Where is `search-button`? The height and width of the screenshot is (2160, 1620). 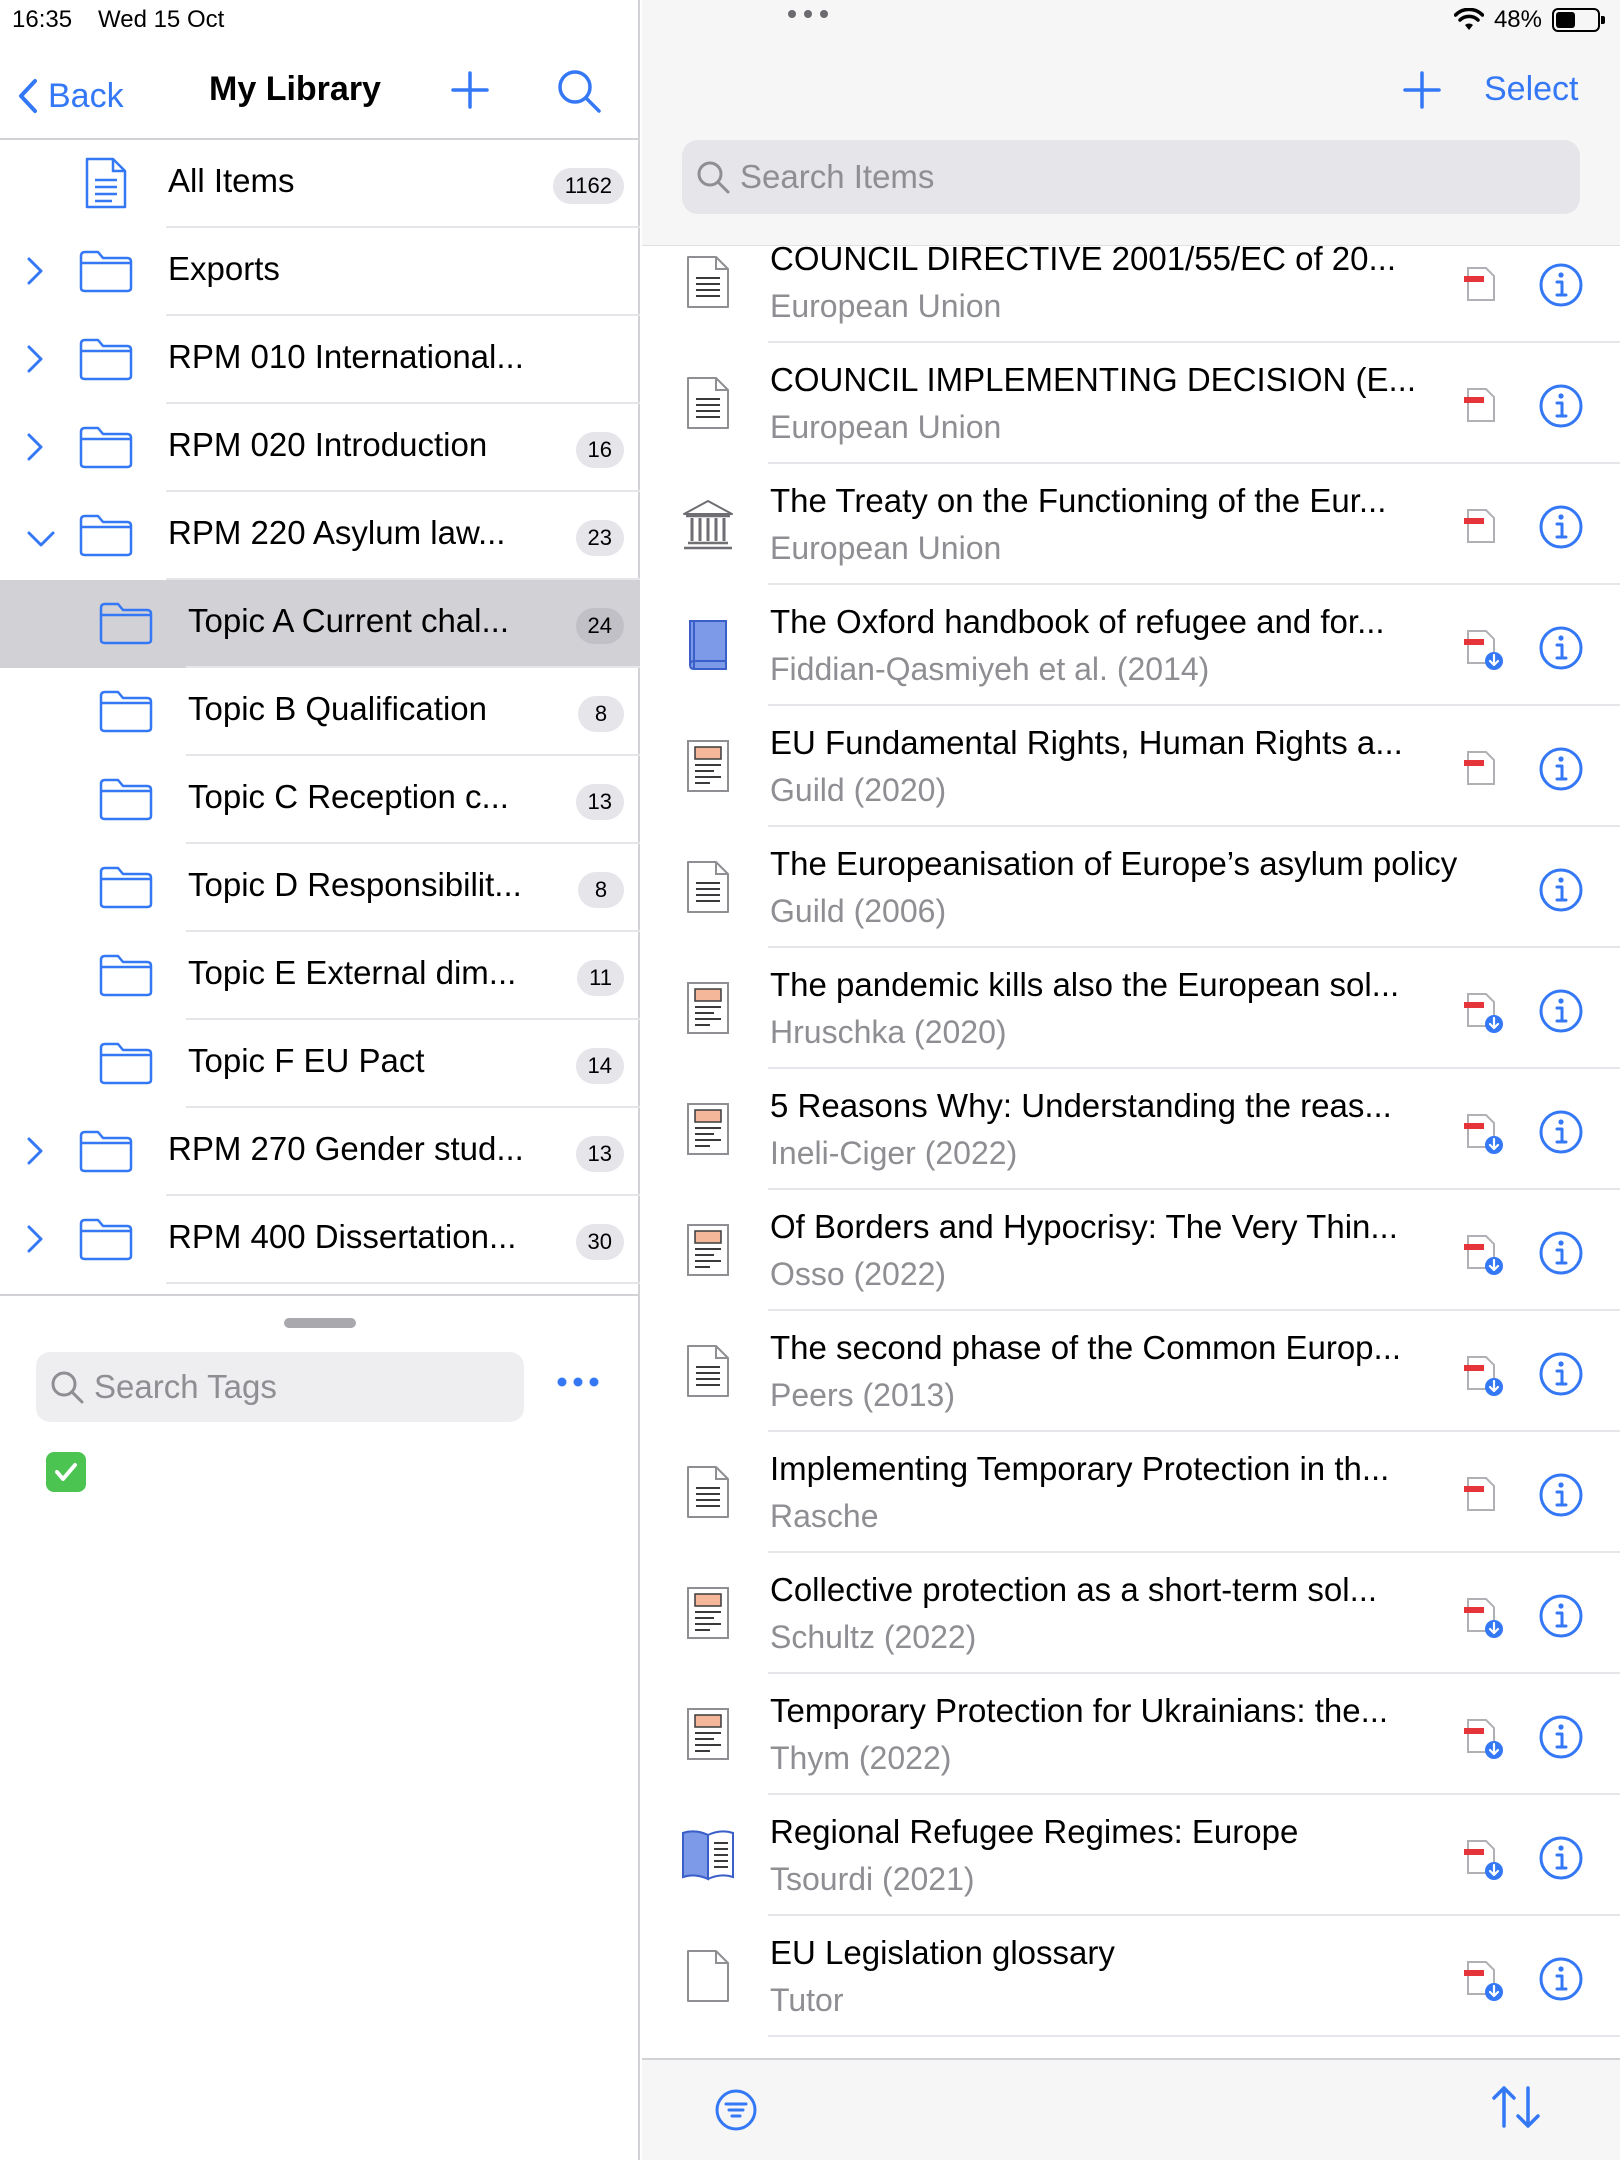 search-button is located at coordinates (579, 91).